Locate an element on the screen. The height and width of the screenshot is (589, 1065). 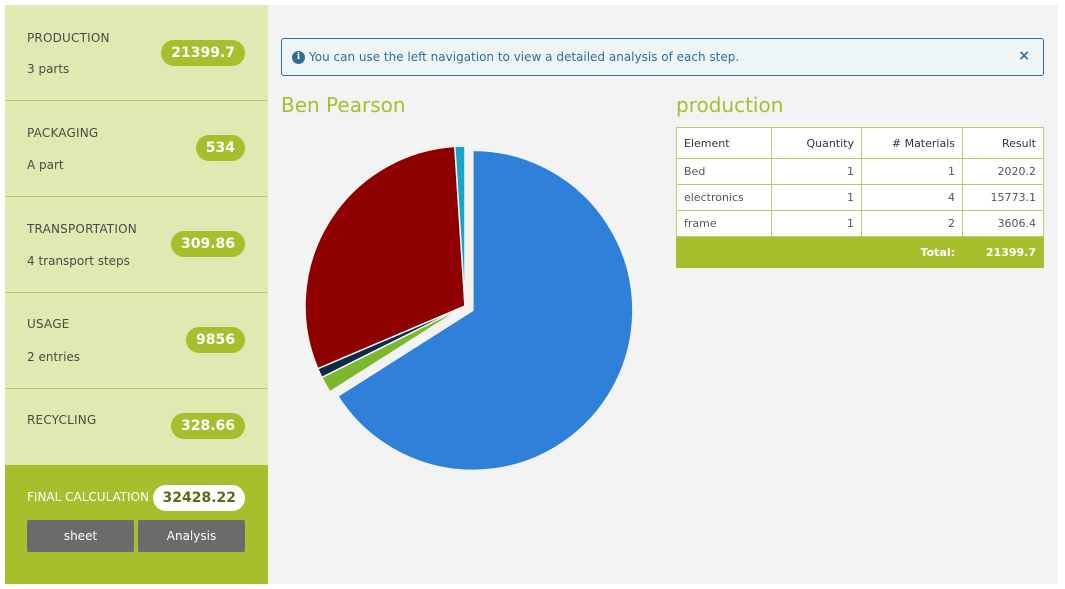
table-row: frame 1 2 3606.4 is located at coordinates (860, 223).